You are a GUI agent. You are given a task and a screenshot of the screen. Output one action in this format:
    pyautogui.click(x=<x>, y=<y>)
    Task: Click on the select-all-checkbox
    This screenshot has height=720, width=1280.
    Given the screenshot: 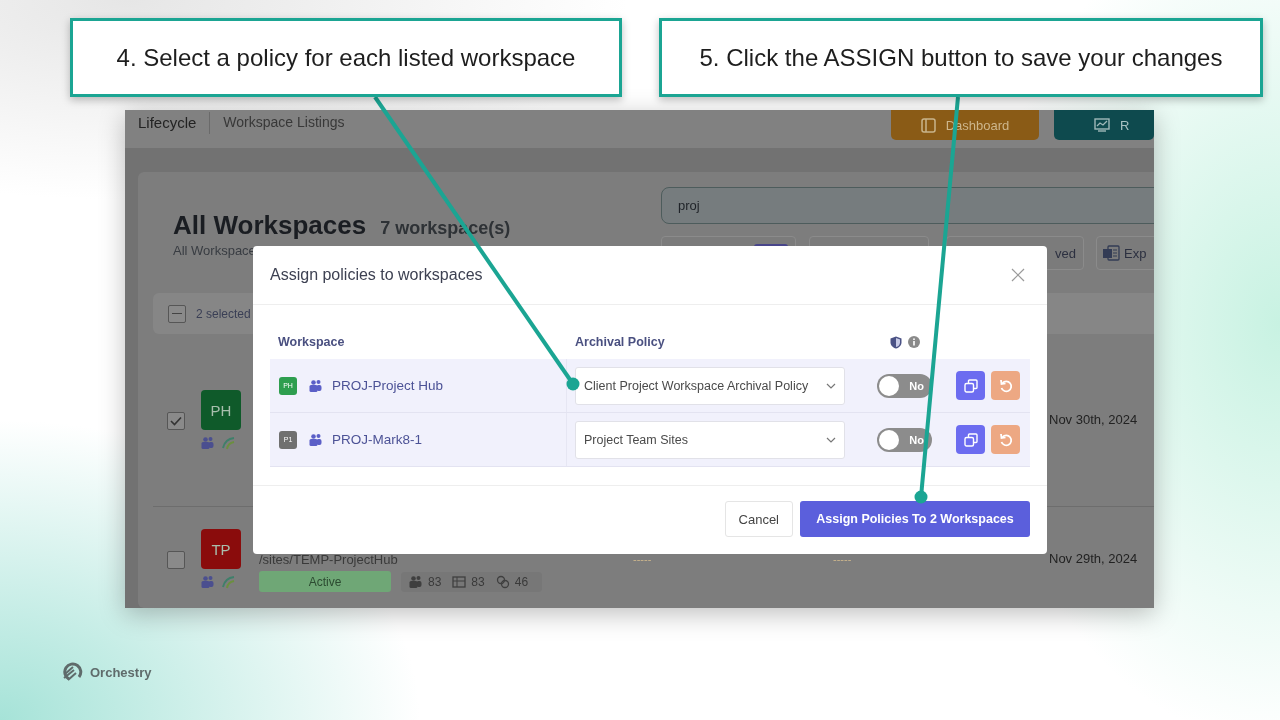 What is the action you would take?
    pyautogui.click(x=177, y=313)
    